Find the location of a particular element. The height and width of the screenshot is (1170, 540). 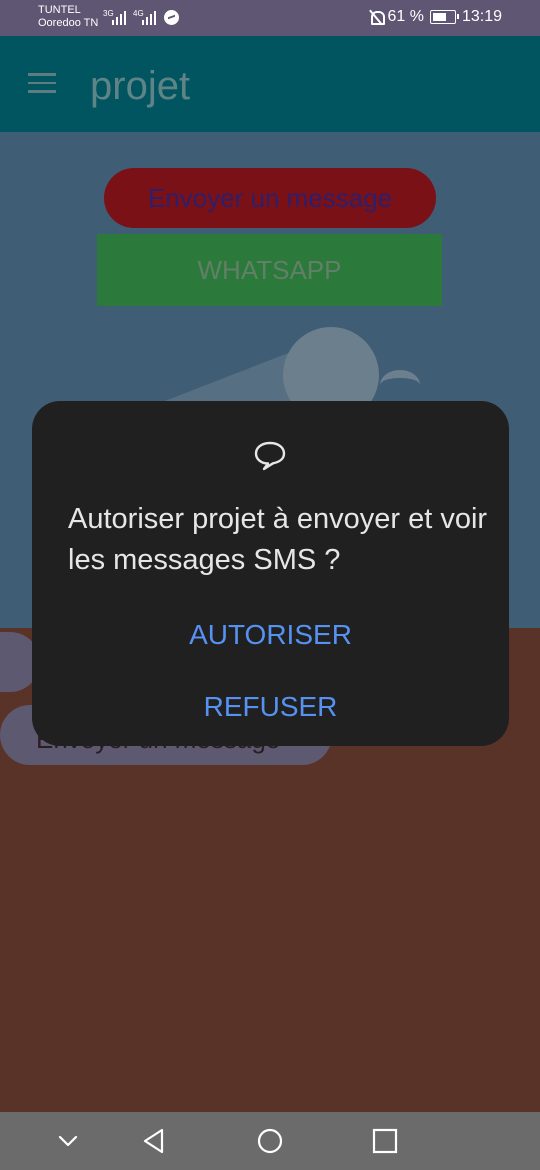

deny-button: REFUSER is located at coordinates (270, 707).